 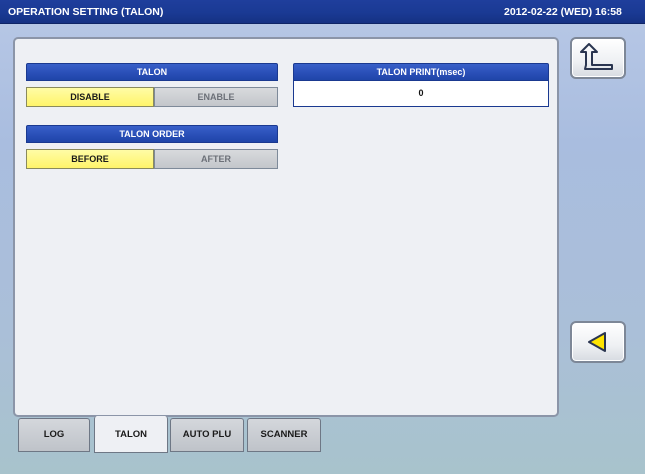 I want to click on talon-order-header: TALON ORDER, so click(x=152, y=134).